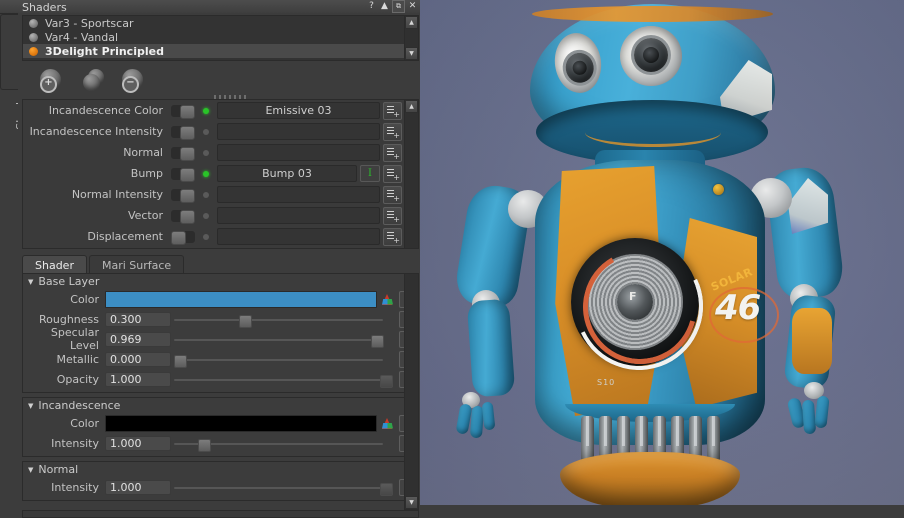  Describe the element at coordinates (579, 68) in the screenshot. I see `robot-lens-left` at that location.